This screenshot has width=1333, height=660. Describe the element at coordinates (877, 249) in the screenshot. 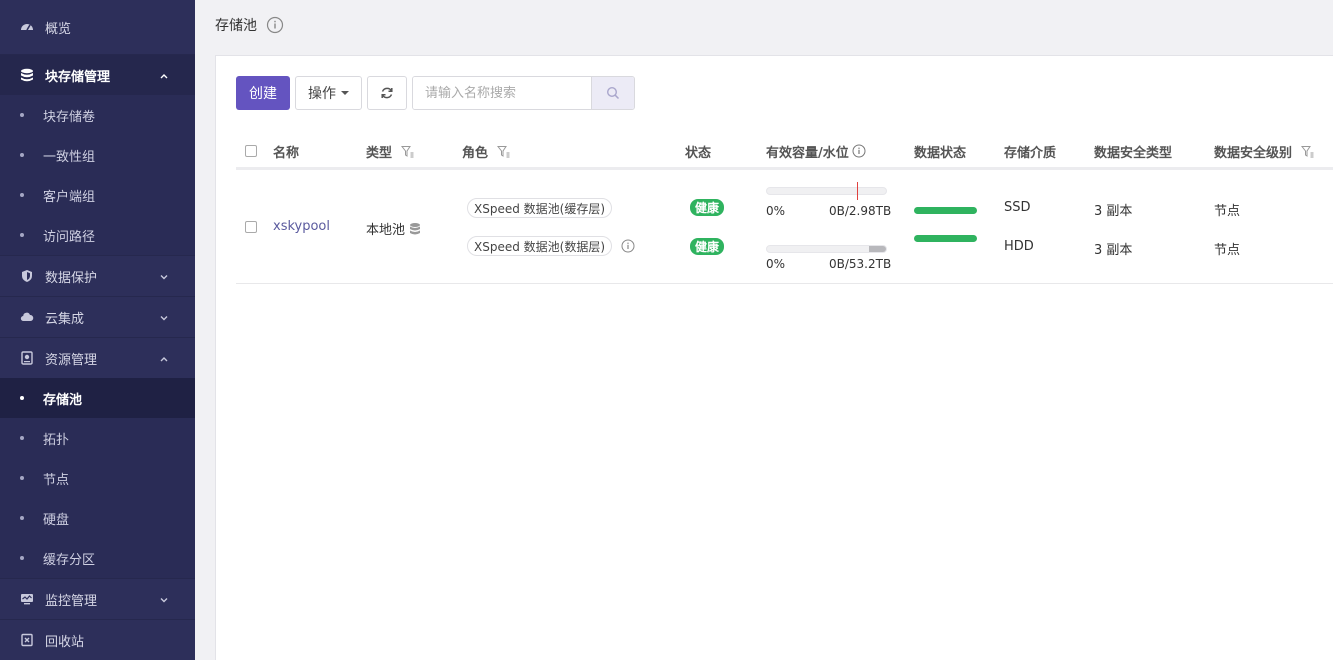

I see `capacity-fill` at that location.